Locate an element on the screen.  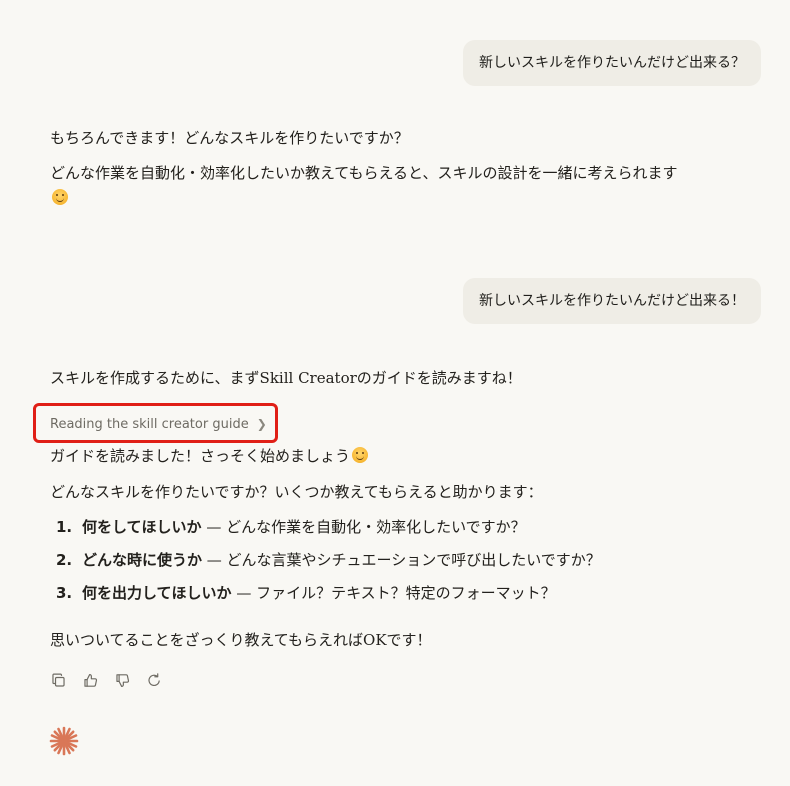
assistant-question-text: どんなスキルを作りたいですか？いくつか教えてもらえると助かります： is located at coordinates (296, 492).